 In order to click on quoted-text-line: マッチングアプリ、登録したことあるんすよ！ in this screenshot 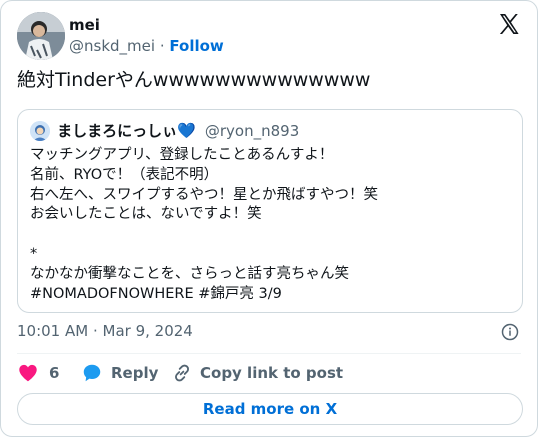, I will do `click(182, 155)`.